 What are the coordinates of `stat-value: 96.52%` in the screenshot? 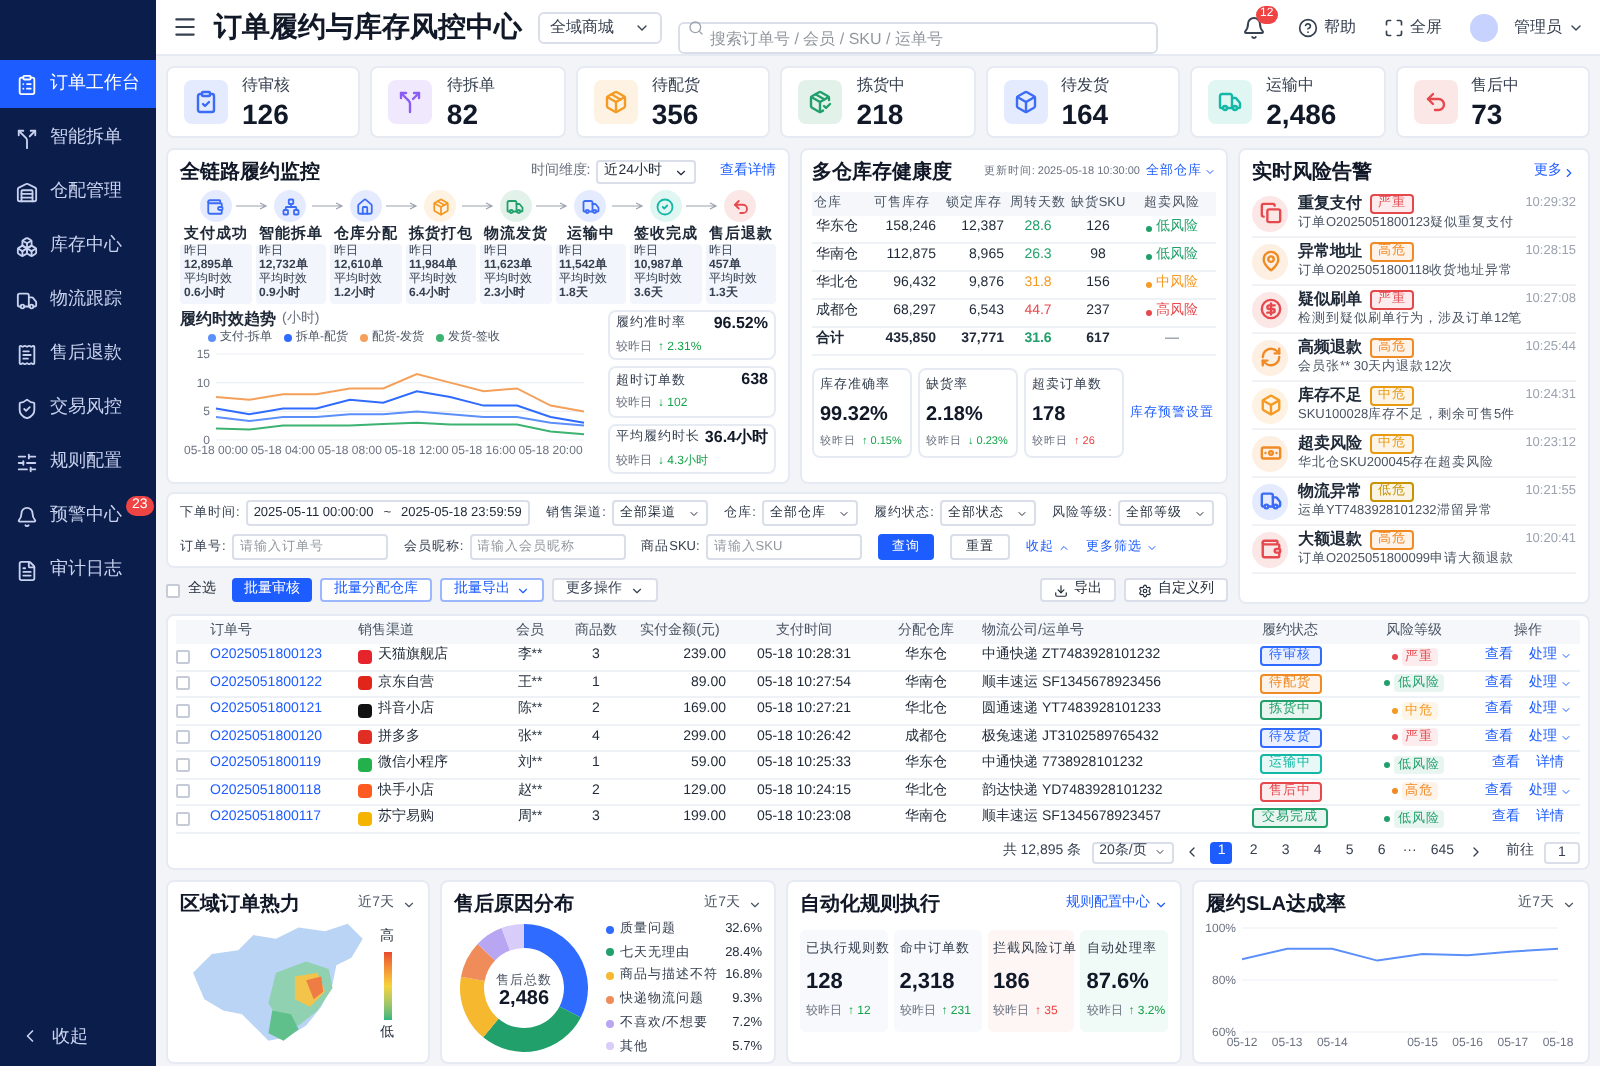 It's located at (740, 324).